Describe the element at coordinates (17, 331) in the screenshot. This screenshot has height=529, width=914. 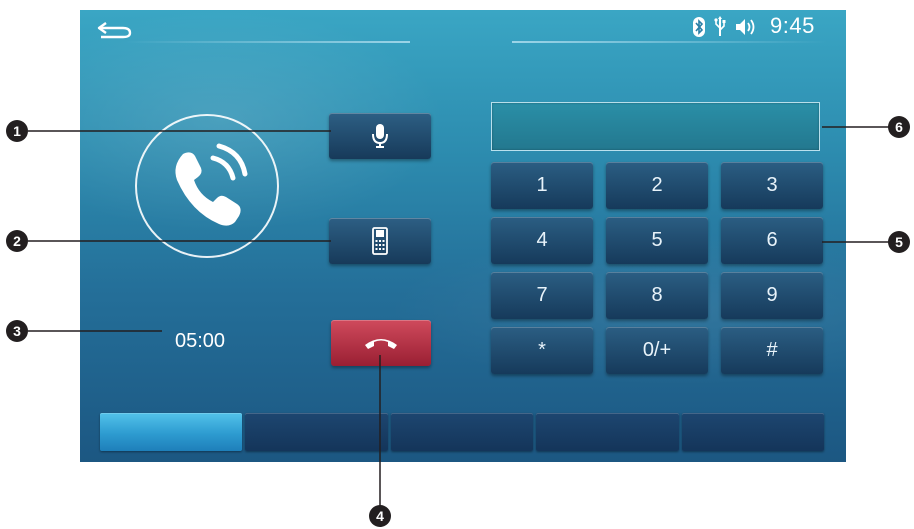
I see `callout-3: 3` at that location.